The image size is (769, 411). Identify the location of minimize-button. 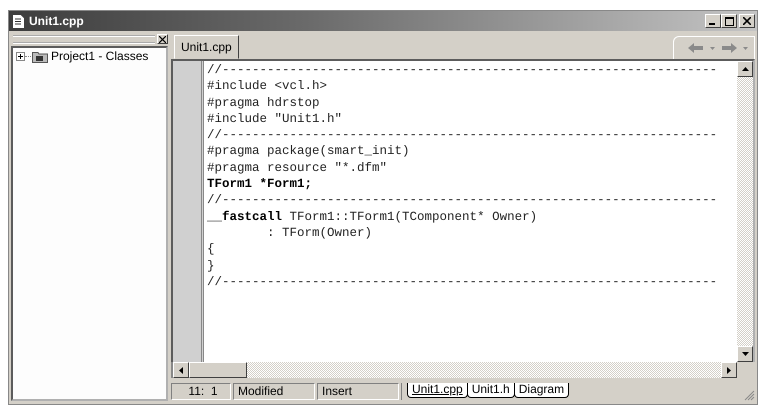
(713, 21).